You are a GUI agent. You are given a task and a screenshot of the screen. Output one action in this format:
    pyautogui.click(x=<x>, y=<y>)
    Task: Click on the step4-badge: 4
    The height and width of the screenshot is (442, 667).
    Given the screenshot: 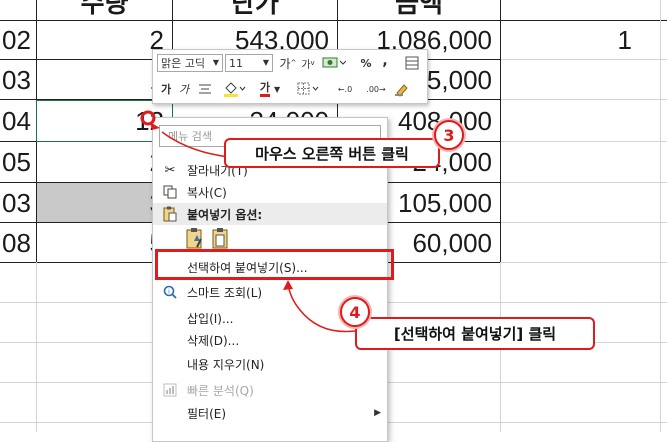 What is the action you would take?
    pyautogui.click(x=355, y=312)
    